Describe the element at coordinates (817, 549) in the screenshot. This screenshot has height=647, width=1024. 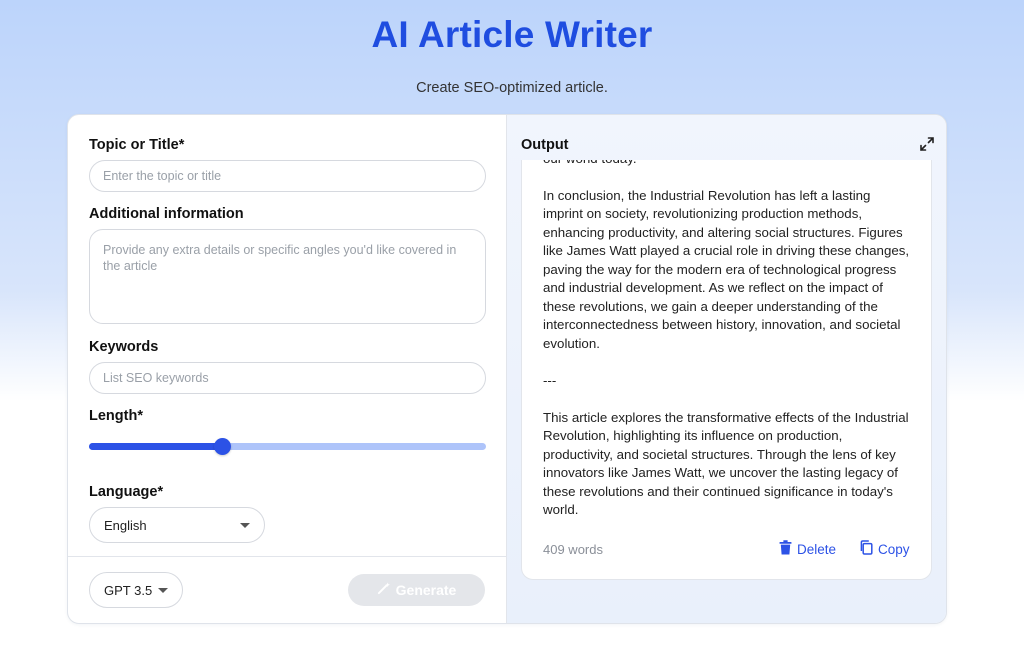
I see `delete-button-label: Delete` at that location.